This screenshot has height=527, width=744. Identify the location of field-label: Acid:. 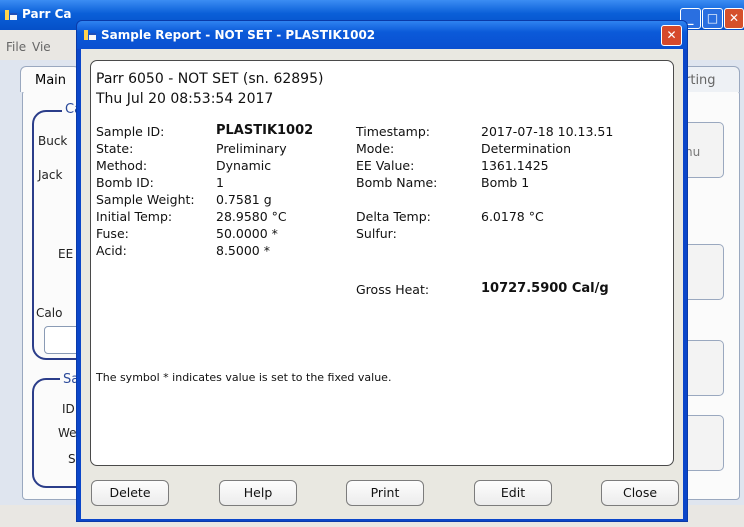
(111, 250).